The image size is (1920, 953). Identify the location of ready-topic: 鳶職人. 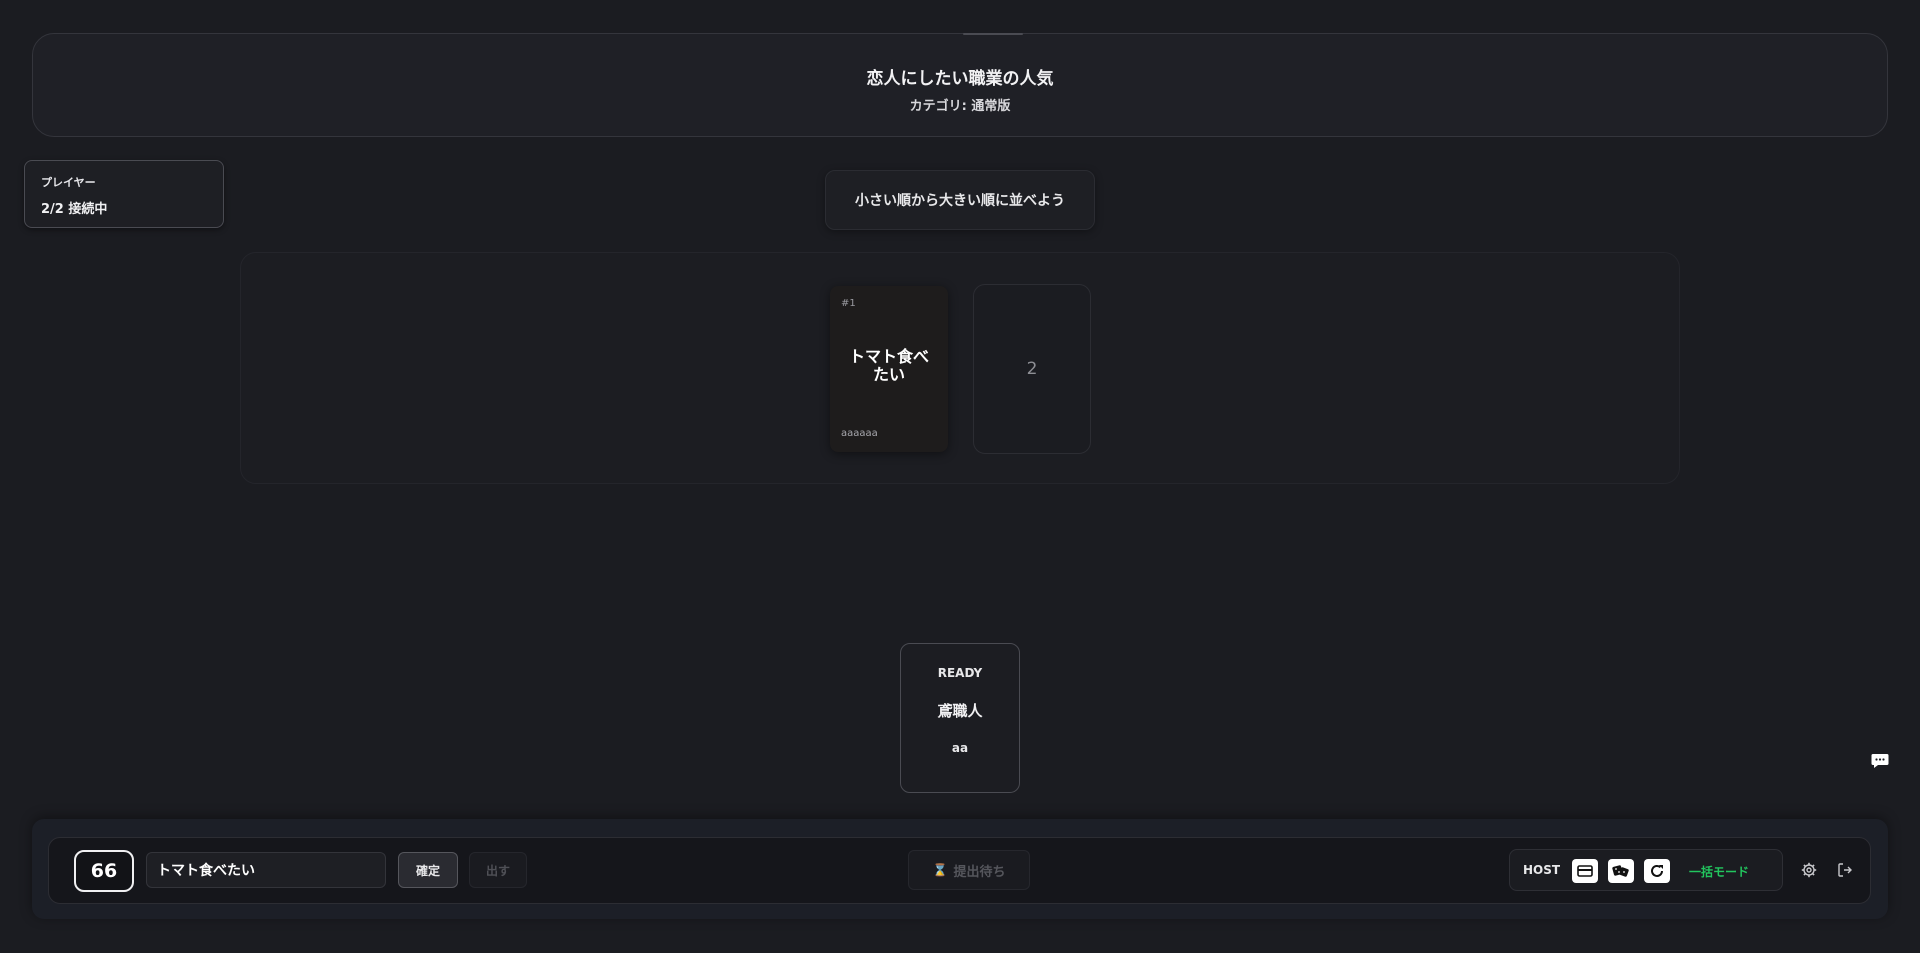
(960, 711).